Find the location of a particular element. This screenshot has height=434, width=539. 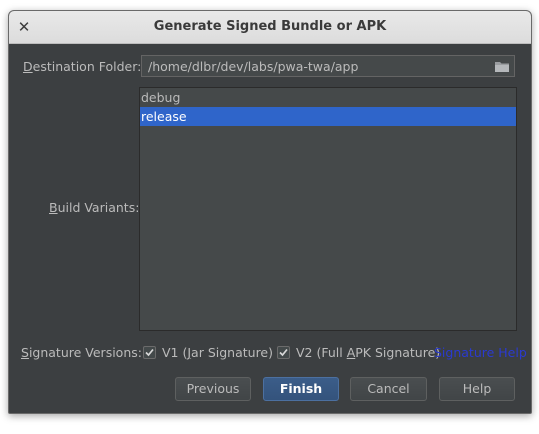

build-variants-mnemonic: B is located at coordinates (53, 207).